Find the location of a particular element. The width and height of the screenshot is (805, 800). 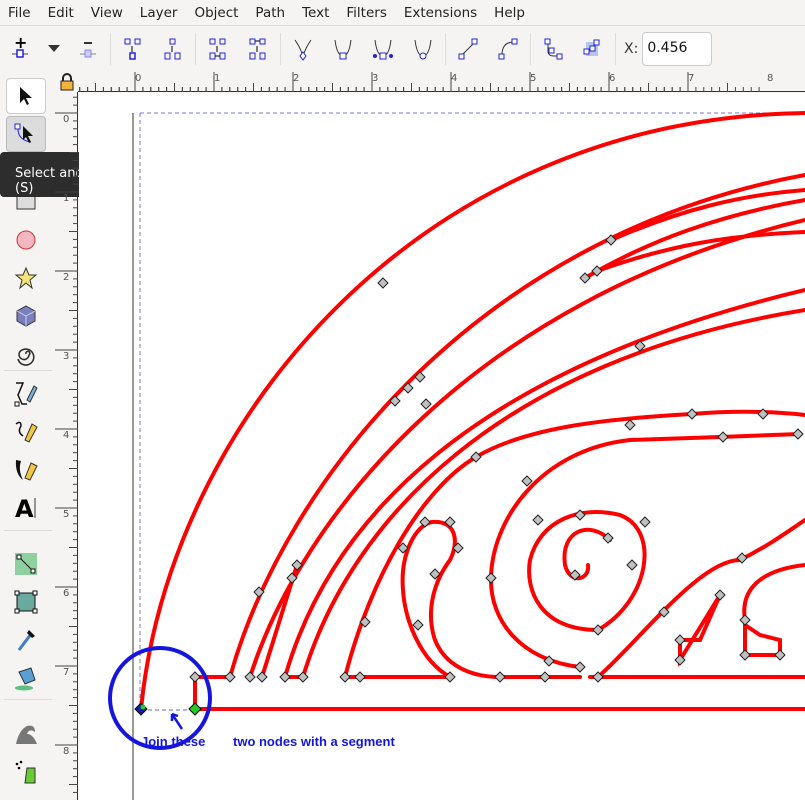

make-smooth-button is located at coordinates (343, 49).